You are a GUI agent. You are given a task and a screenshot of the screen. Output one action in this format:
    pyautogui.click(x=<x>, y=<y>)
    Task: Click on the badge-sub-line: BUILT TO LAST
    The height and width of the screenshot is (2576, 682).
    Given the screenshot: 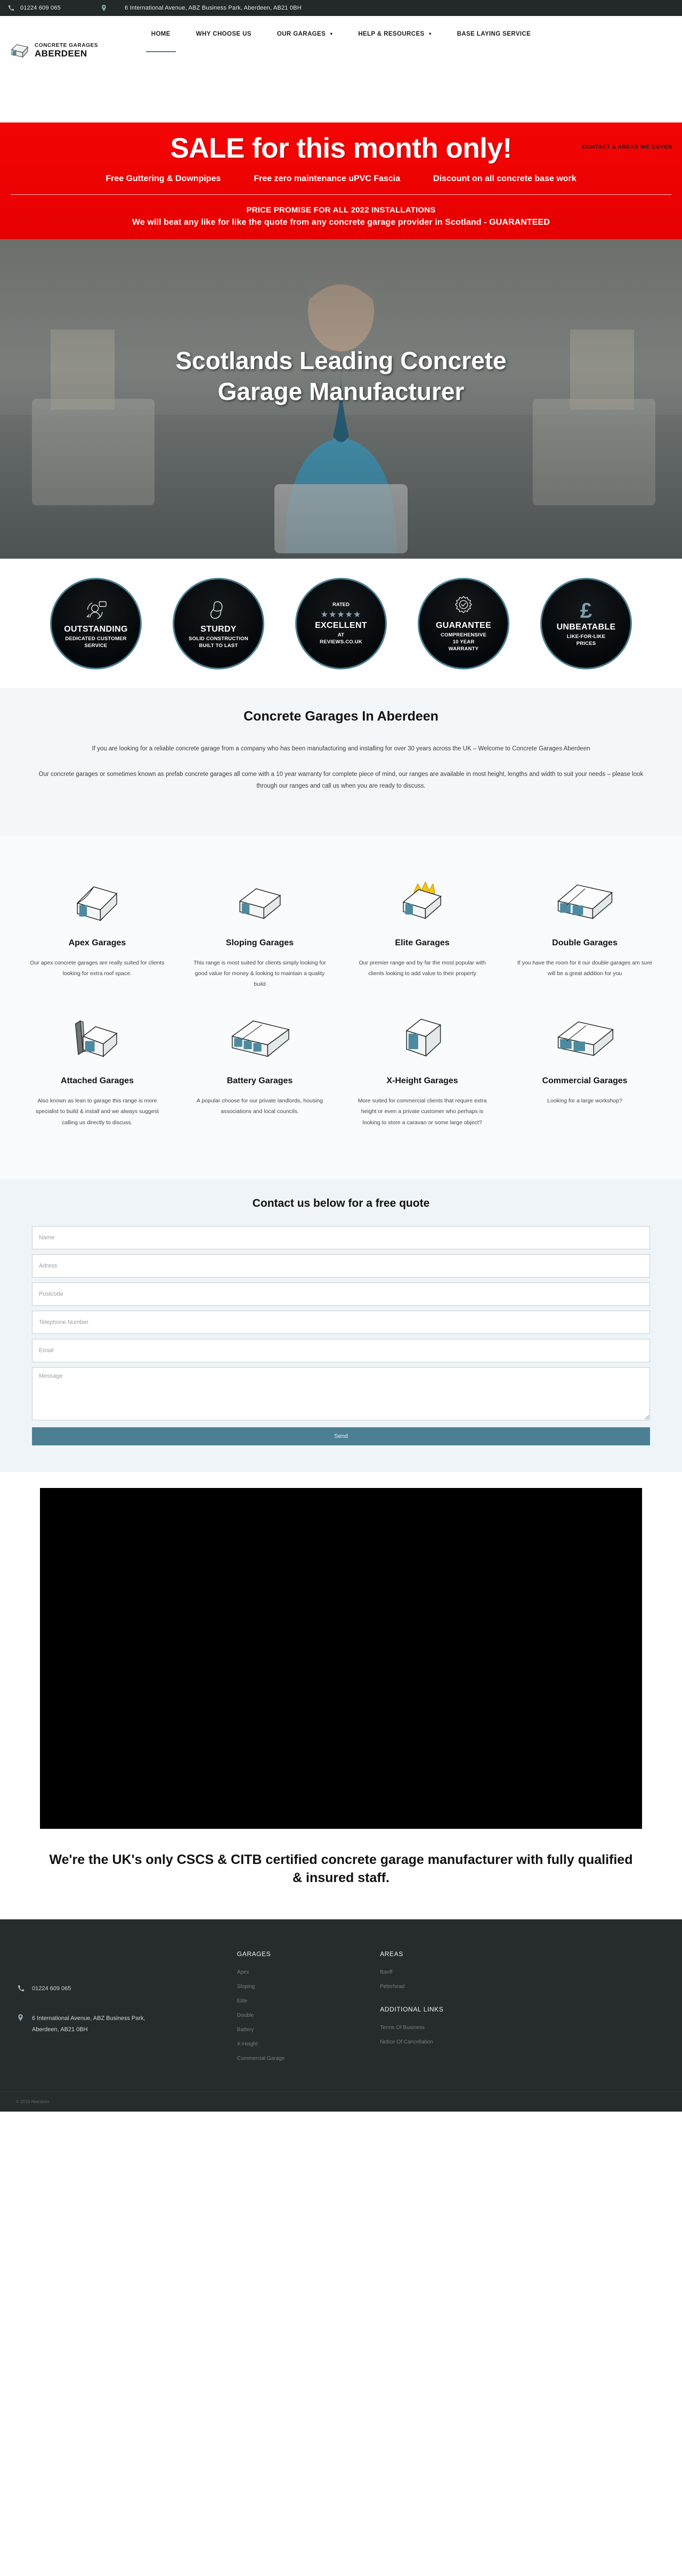 What is the action you would take?
    pyautogui.click(x=219, y=645)
    